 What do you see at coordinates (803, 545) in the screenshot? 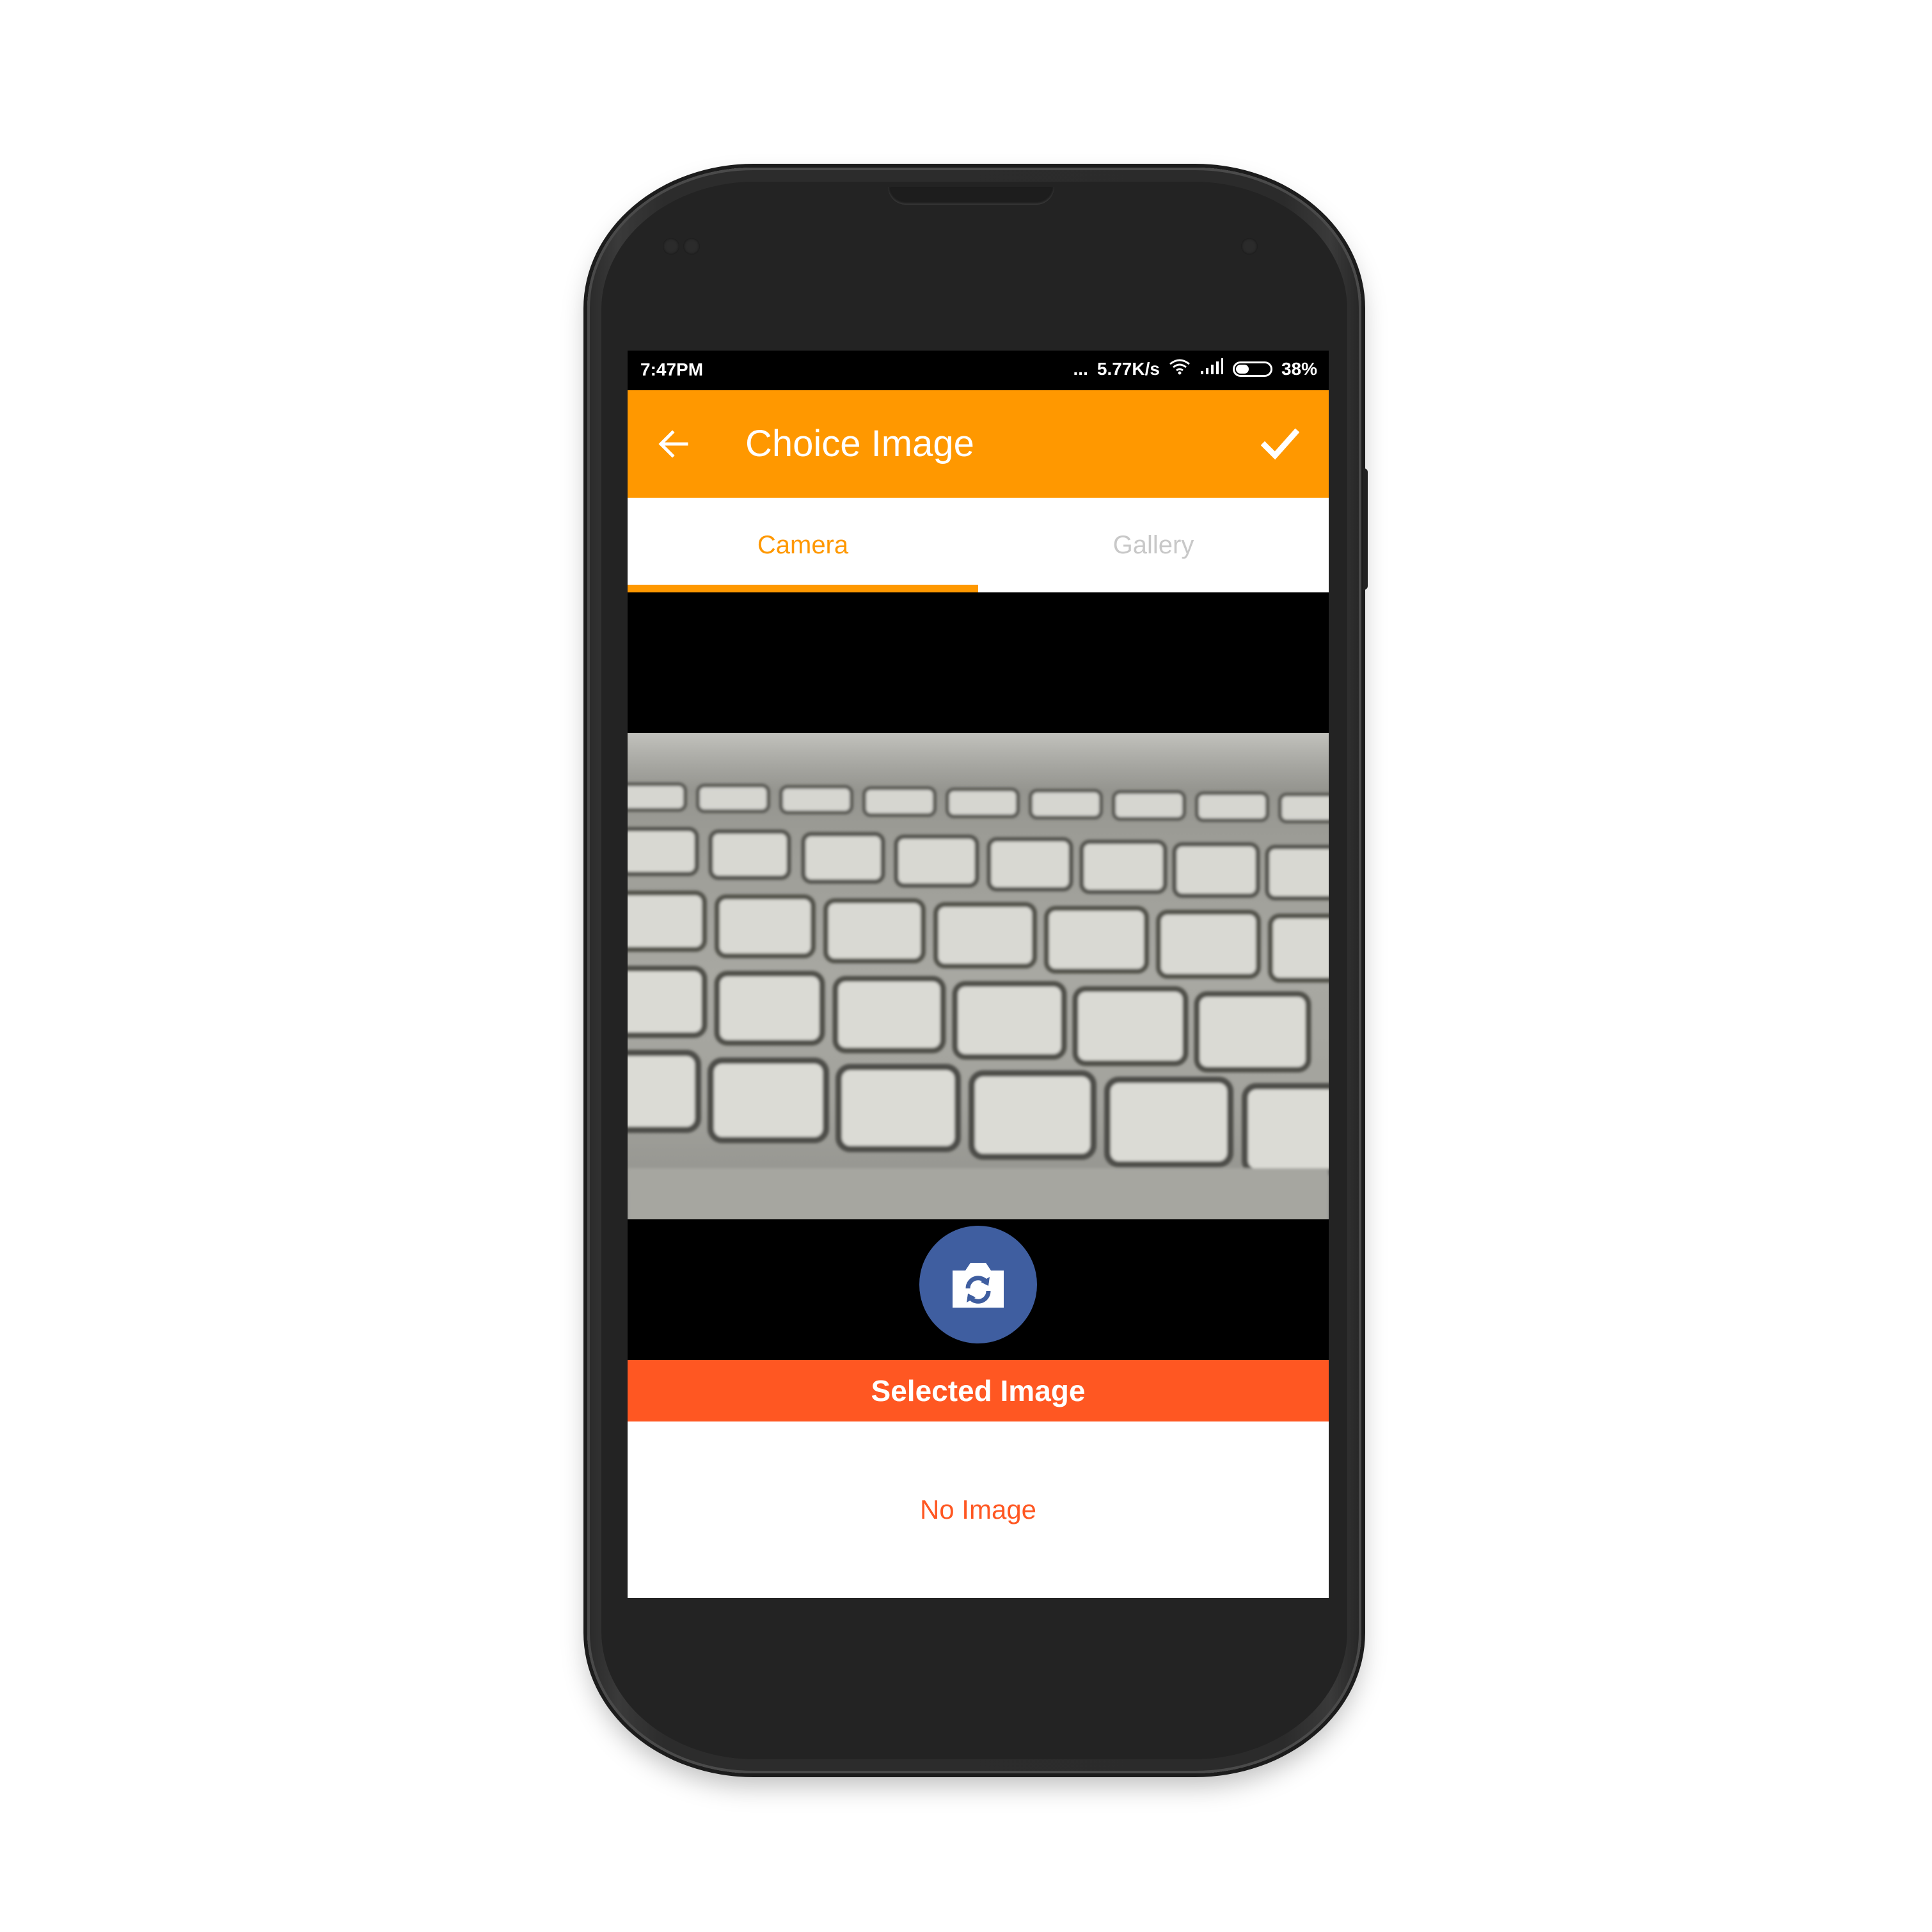
I see `tab-camera: Camera` at bounding box center [803, 545].